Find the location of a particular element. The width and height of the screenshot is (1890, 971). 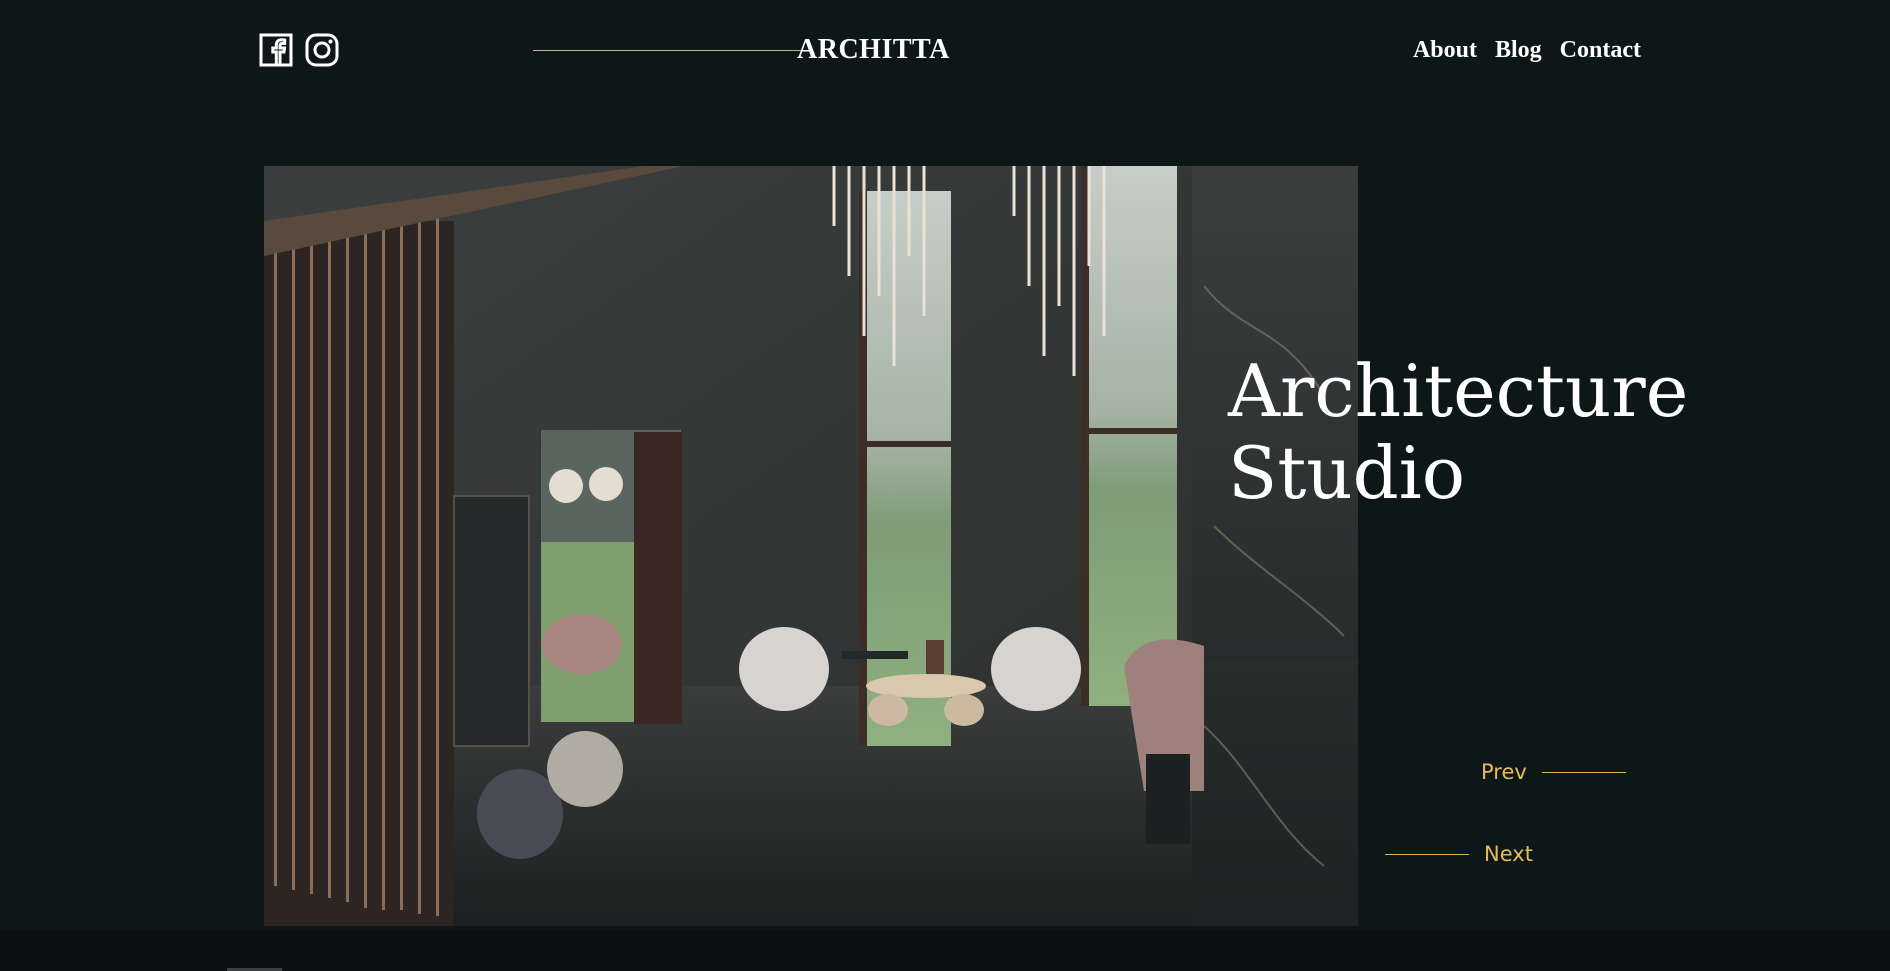

site-logo: ARCHITTA is located at coordinates (873, 50).